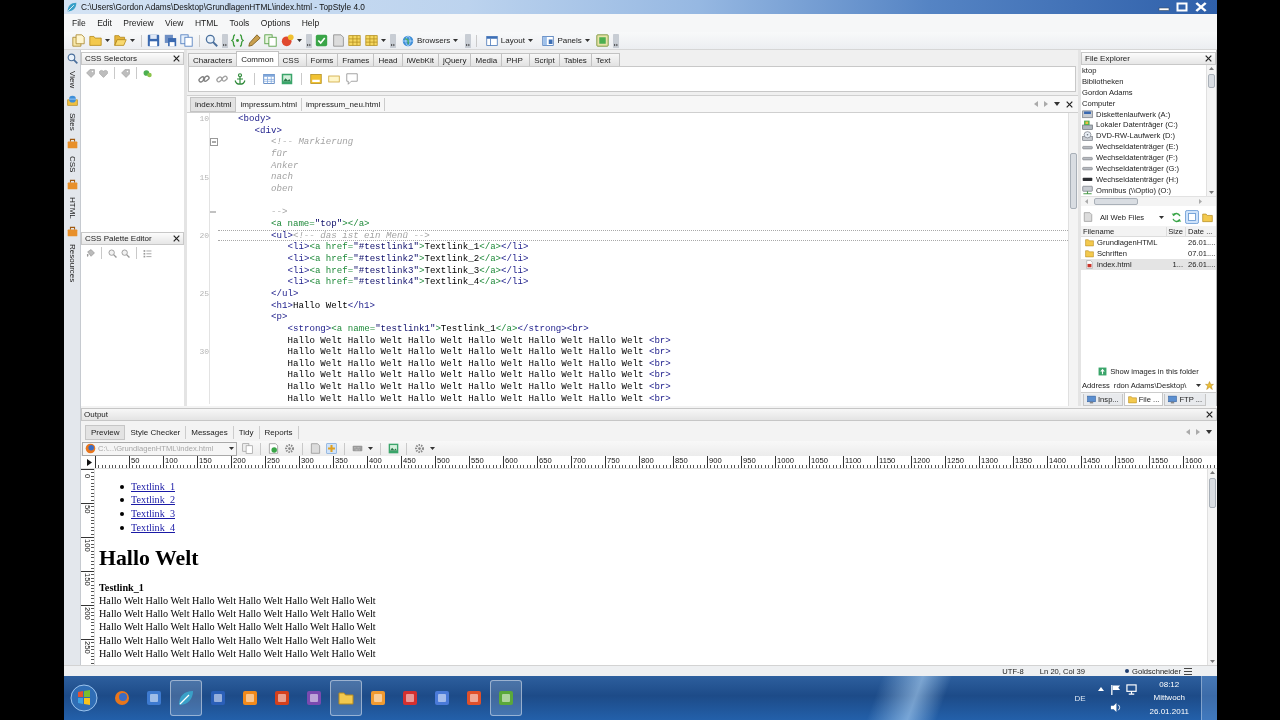 The height and width of the screenshot is (720, 1280). What do you see at coordinates (147, 253) in the screenshot?
I see `list-icon` at bounding box center [147, 253].